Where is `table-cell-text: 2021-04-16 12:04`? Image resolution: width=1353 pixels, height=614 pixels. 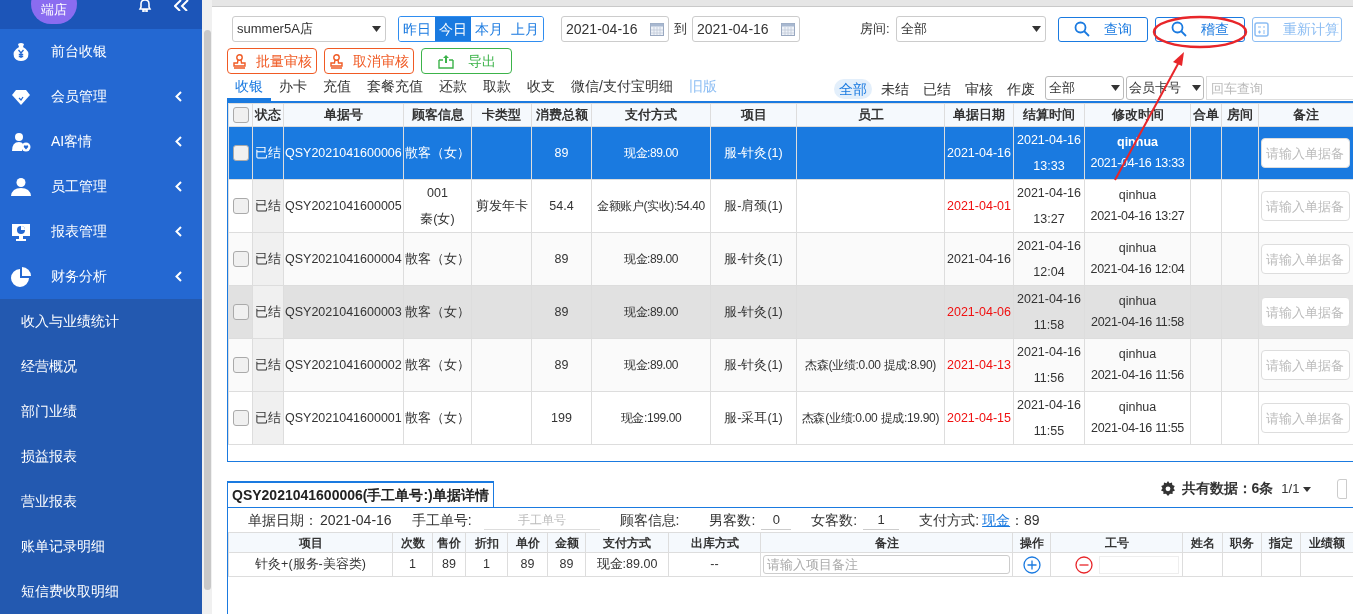 table-cell-text: 2021-04-16 12:04 is located at coordinates (1137, 269).